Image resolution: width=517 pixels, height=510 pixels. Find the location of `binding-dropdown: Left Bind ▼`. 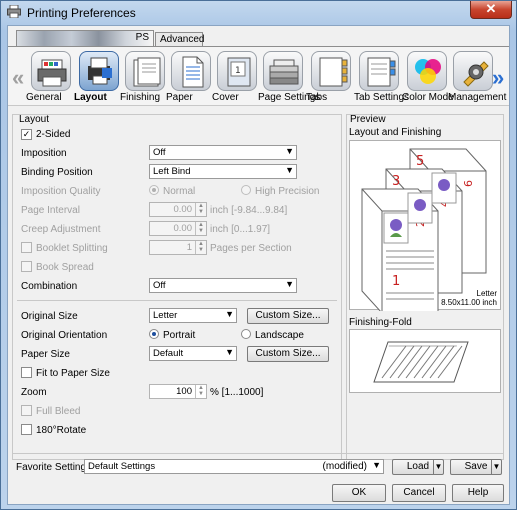

binding-dropdown: Left Bind ▼ is located at coordinates (223, 171).